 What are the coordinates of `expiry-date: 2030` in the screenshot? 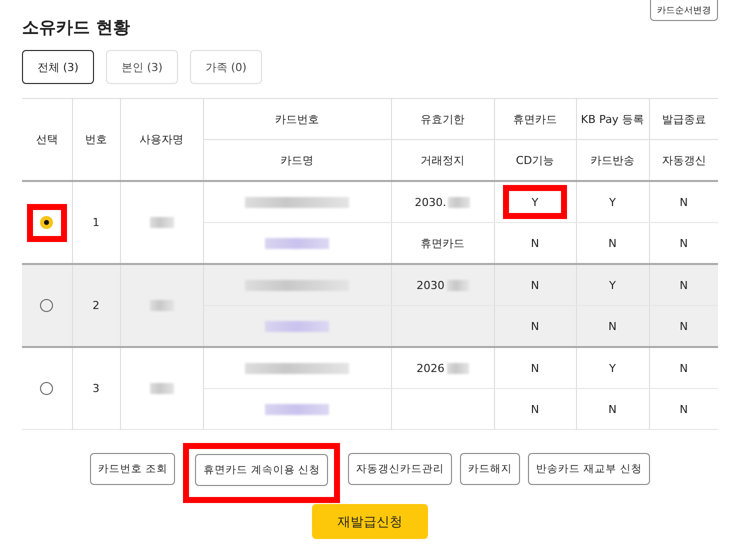 It's located at (430, 285).